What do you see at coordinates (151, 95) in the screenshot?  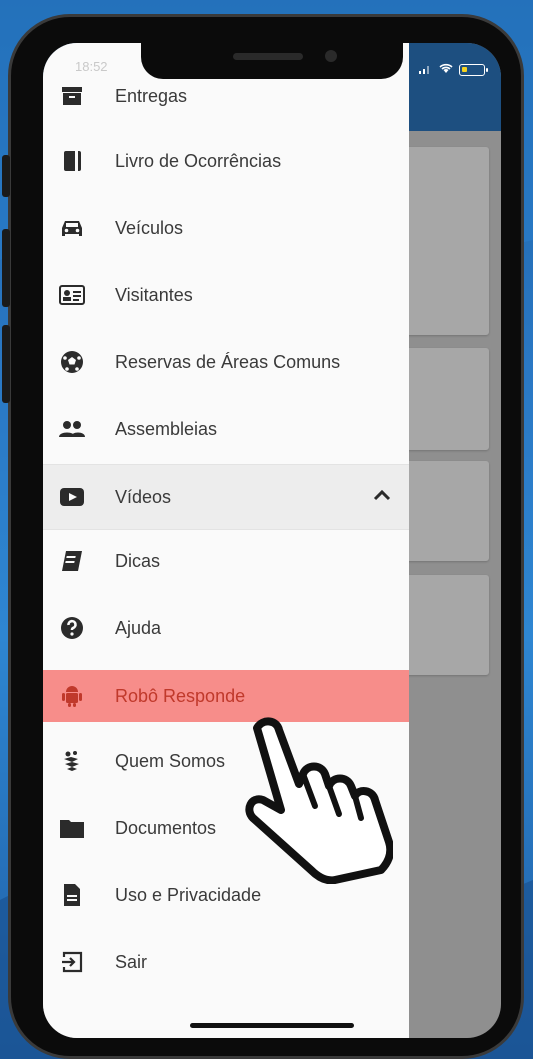 I see `menu-label: Entregas` at bounding box center [151, 95].